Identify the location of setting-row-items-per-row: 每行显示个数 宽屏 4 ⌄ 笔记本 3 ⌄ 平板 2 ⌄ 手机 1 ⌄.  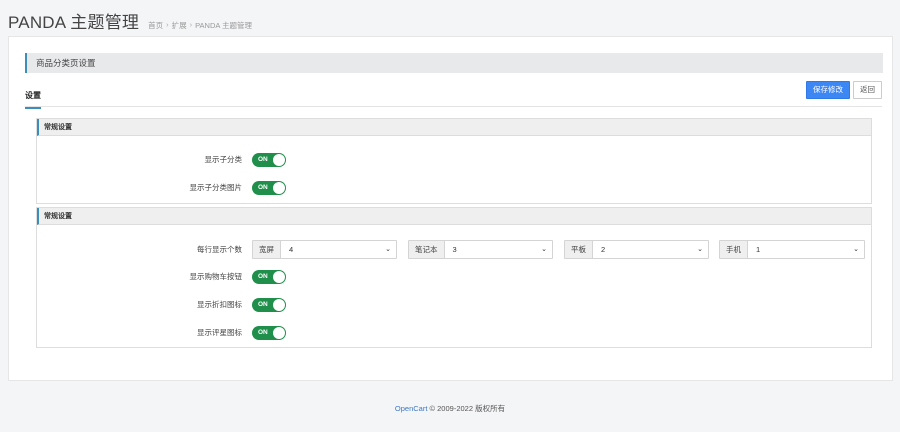
(454, 249).